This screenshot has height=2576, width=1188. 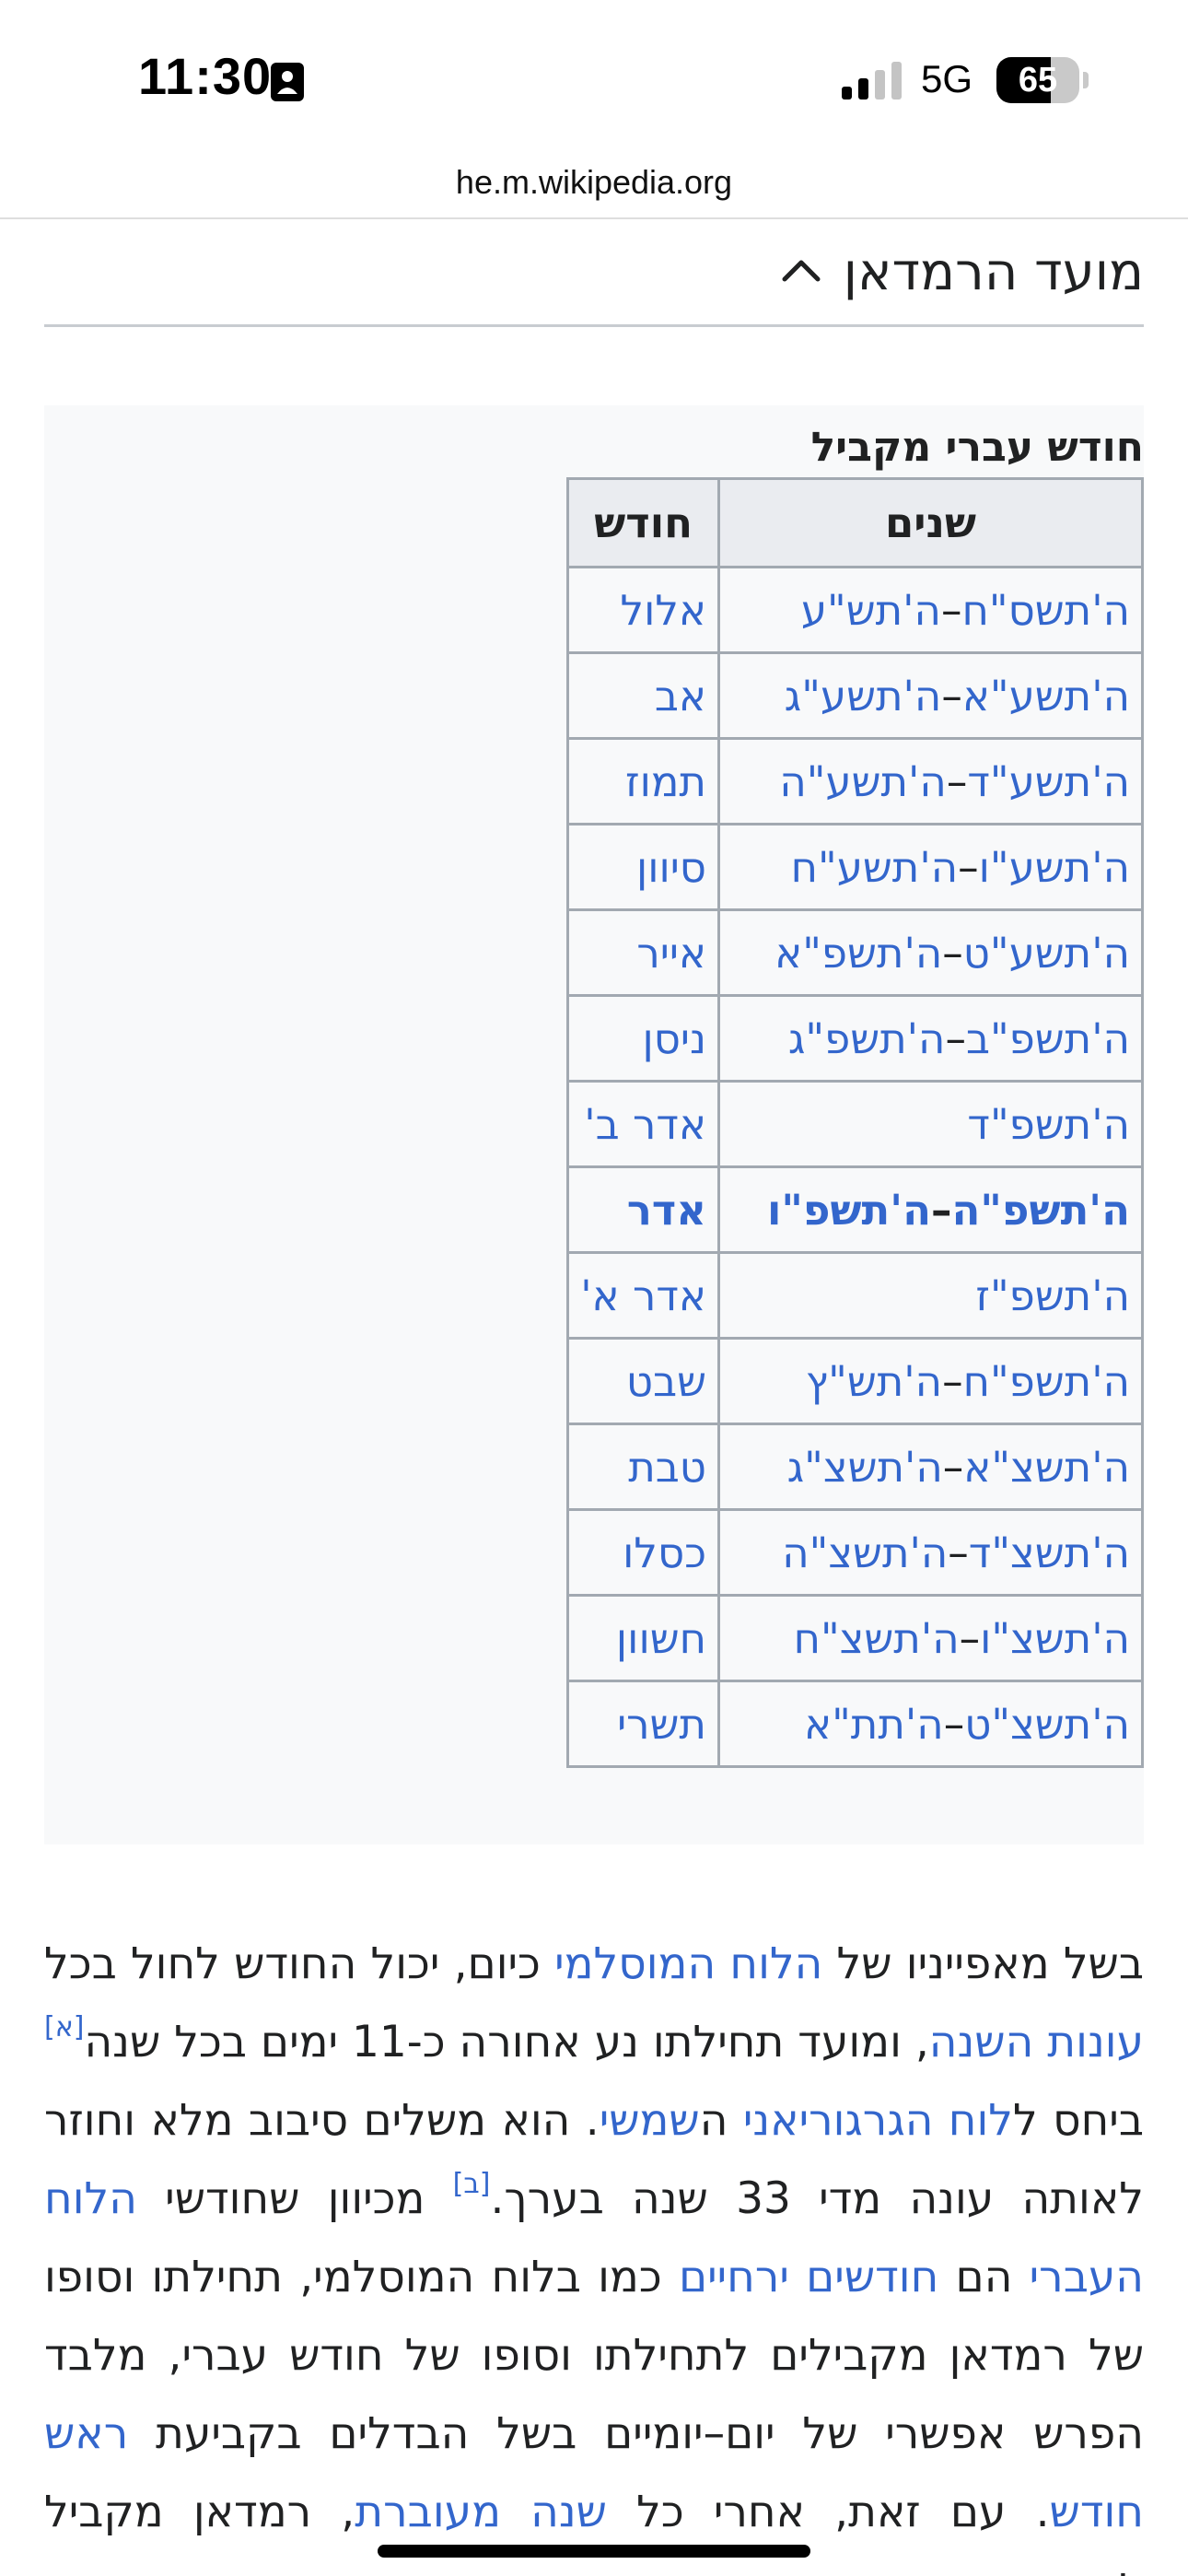 What do you see at coordinates (977, 447) in the screenshot?
I see `infobox-caption: חודש עברי מקביל` at bounding box center [977, 447].